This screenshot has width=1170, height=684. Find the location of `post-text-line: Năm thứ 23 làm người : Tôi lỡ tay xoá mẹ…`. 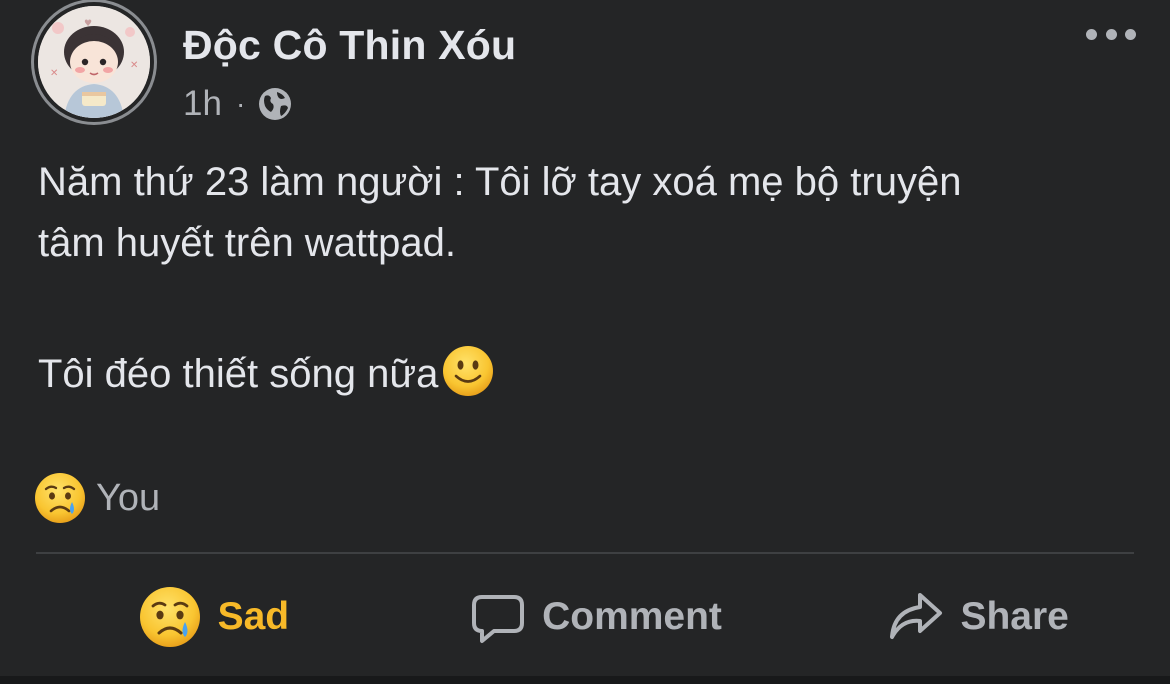

post-text-line: Năm thứ 23 làm người : Tôi lỡ tay xoá mẹ… is located at coordinates (500, 182).